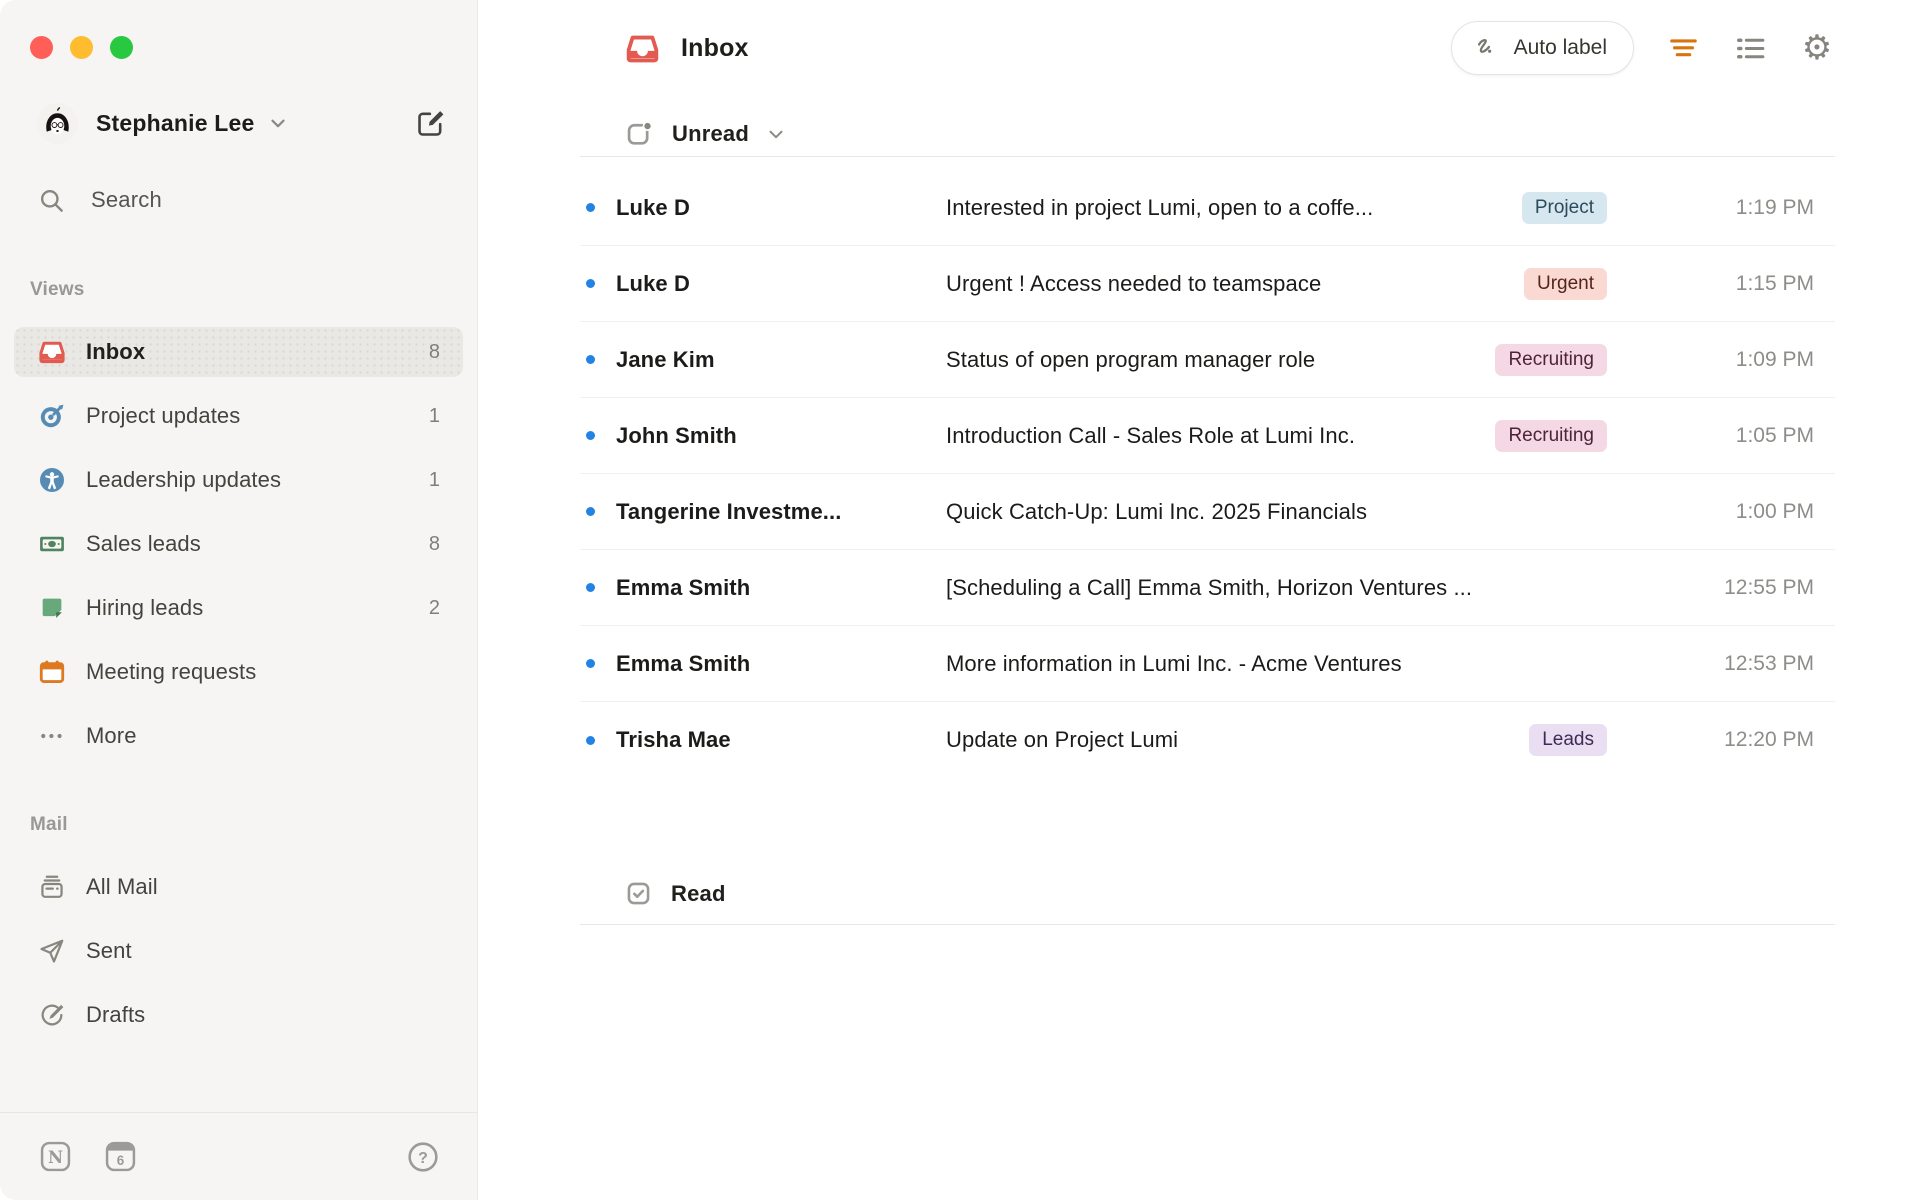  Describe the element at coordinates (639, 134) in the screenshot. I see `unread-icon` at that location.